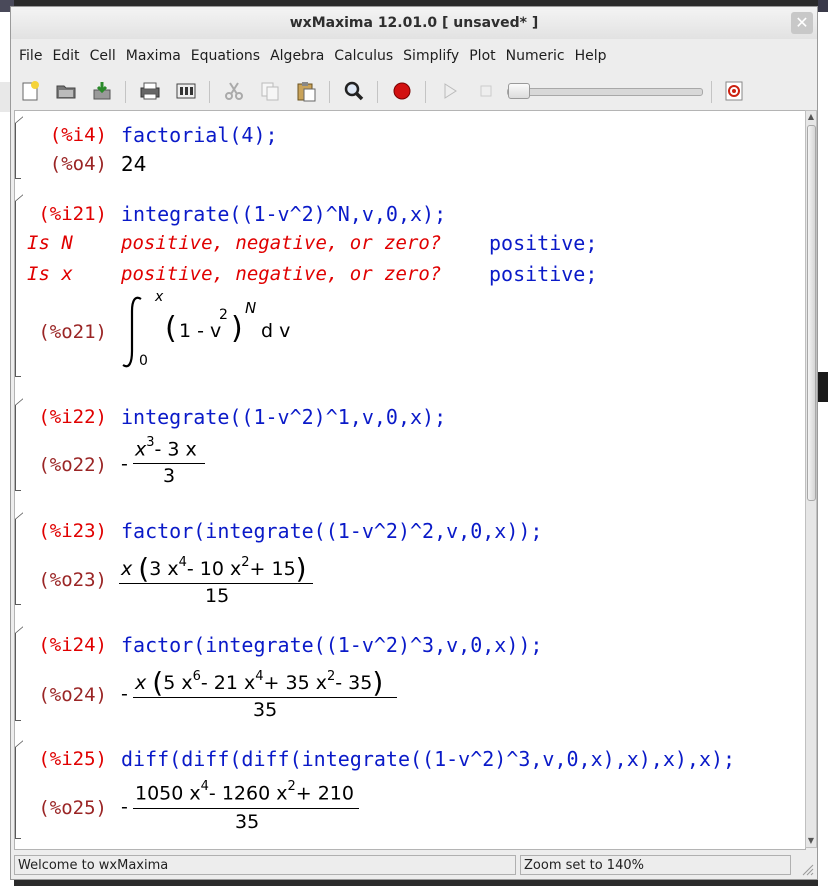 The width and height of the screenshot is (828, 886). I want to click on fraction-numerator: x3- 3 x, so click(166, 448).